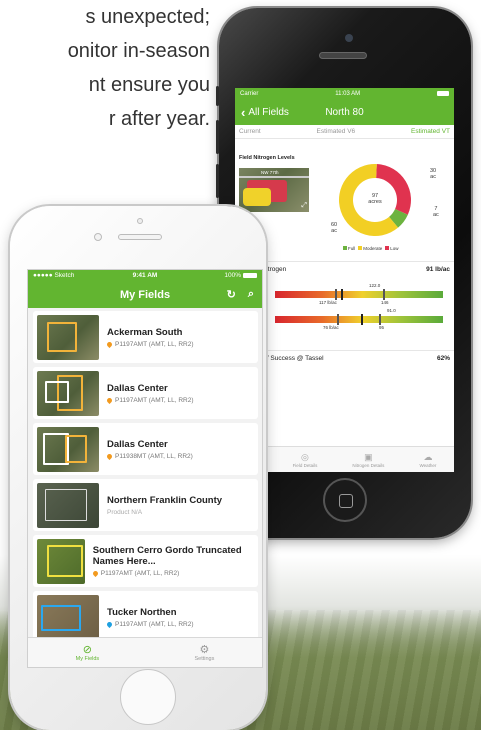  What do you see at coordinates (142, 612) in the screenshot?
I see `field-name: Tucker Northen` at bounding box center [142, 612].